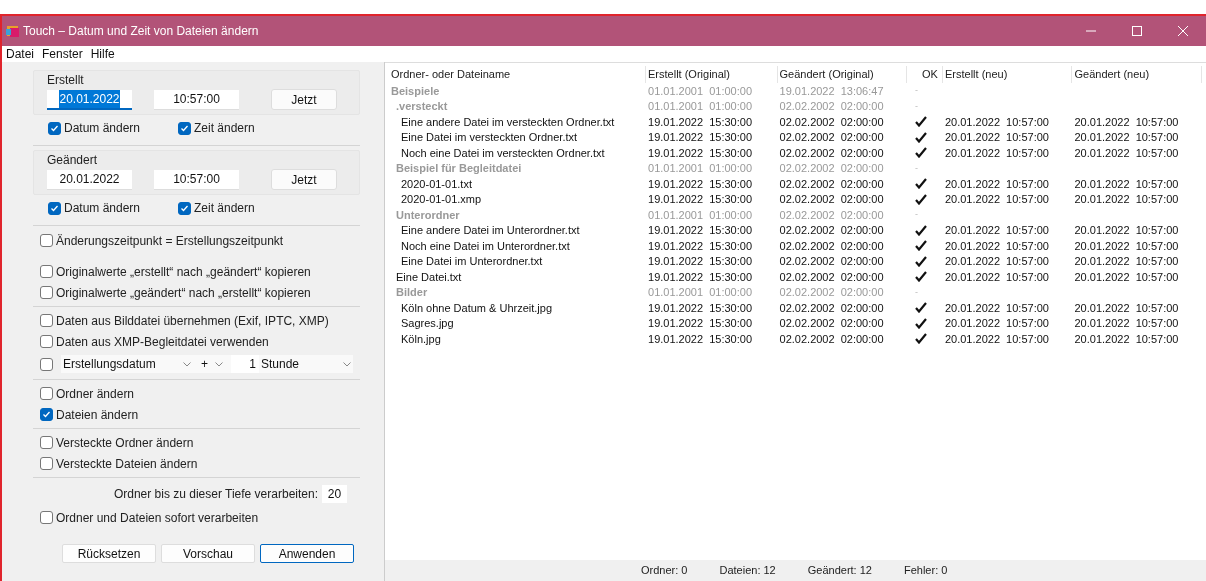 Image resolution: width=1206 pixels, height=581 pixels. What do you see at coordinates (245, 364) in the screenshot?
I see `amount-field: 1` at bounding box center [245, 364].